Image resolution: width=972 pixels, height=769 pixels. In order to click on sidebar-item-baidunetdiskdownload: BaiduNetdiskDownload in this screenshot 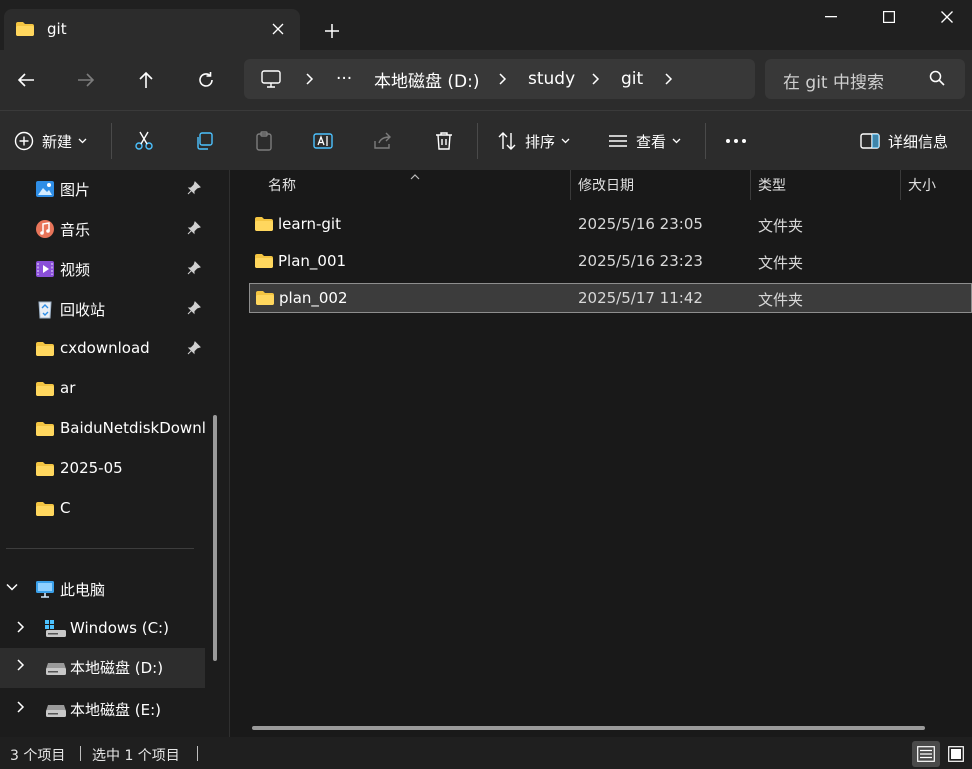, I will do `click(102, 429)`.